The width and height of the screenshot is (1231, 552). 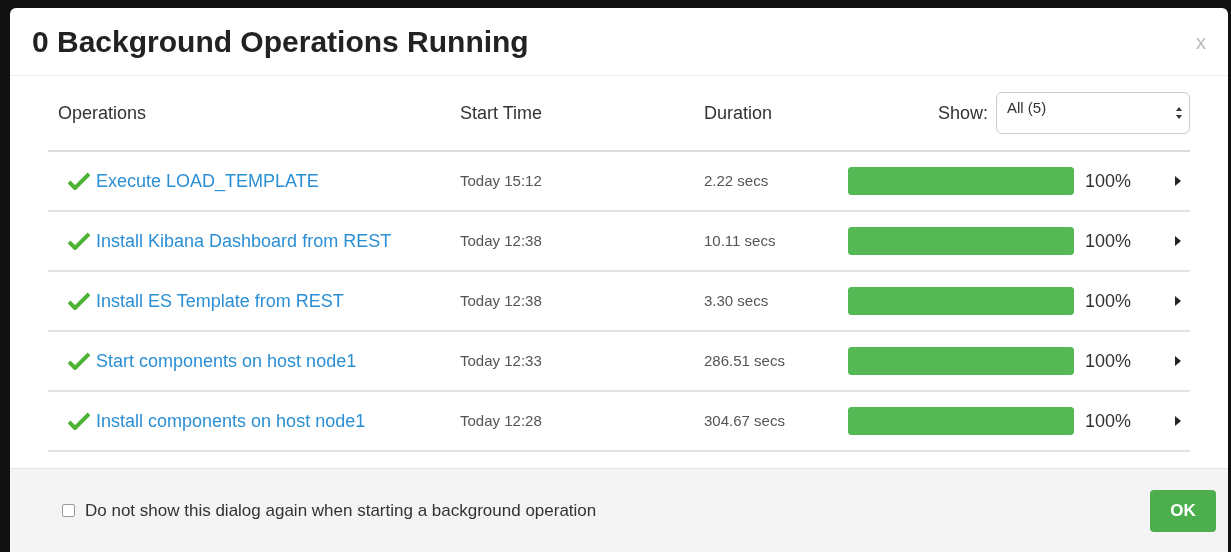 I want to click on duration: 304.67 secs, so click(x=744, y=420).